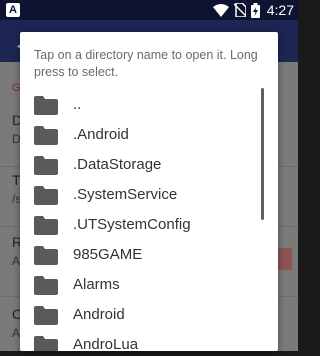  I want to click on directory-name: 985GAME, so click(108, 254).